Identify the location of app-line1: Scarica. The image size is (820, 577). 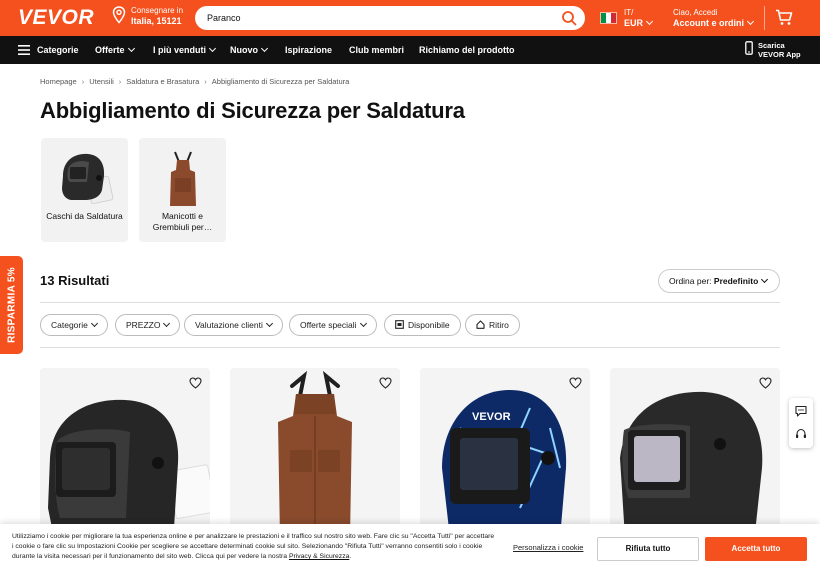
(771, 45).